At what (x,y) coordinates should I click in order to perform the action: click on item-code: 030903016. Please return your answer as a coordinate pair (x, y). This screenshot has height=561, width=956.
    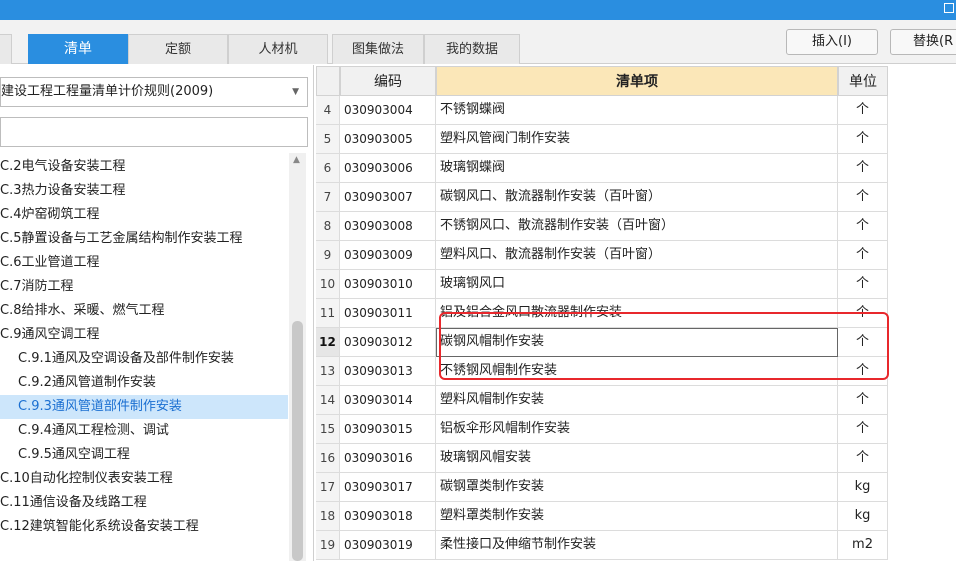
    Looking at the image, I should click on (388, 458).